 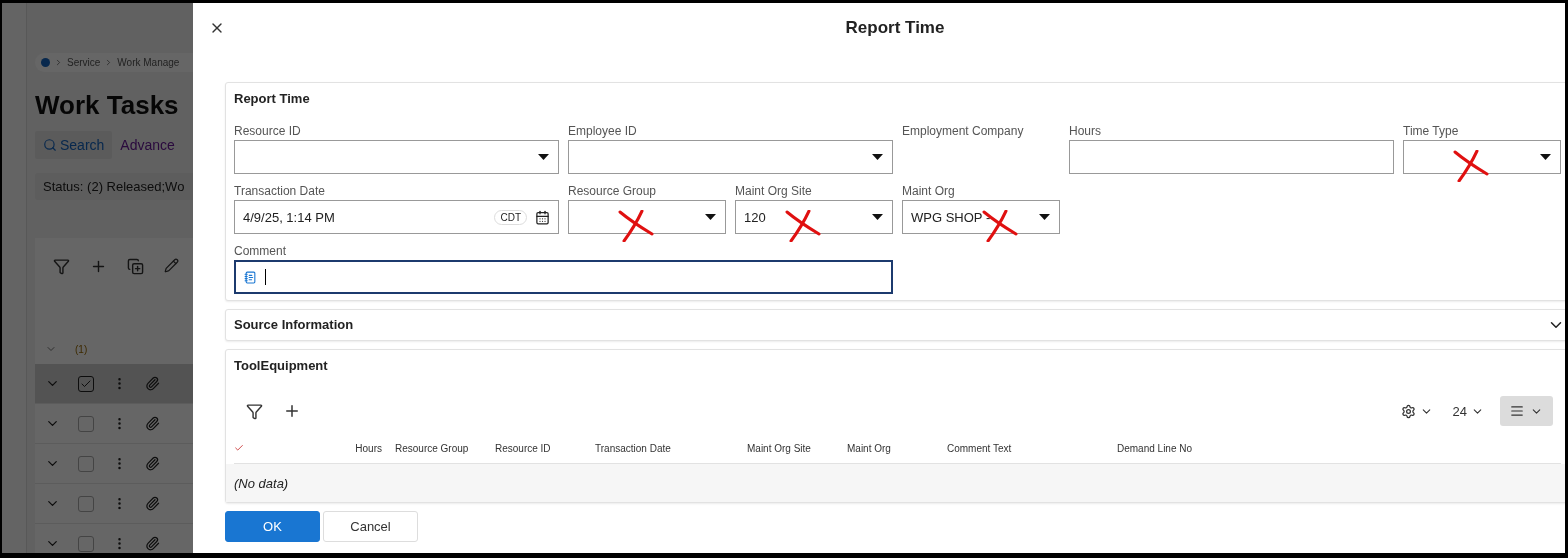 I want to click on section-title: Source Information, so click(x=294, y=325).